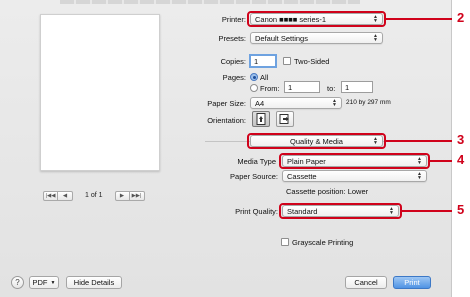 This screenshot has width=470, height=297. What do you see at coordinates (302, 176) in the screenshot?
I see `paper-source-value: Cassette` at bounding box center [302, 176].